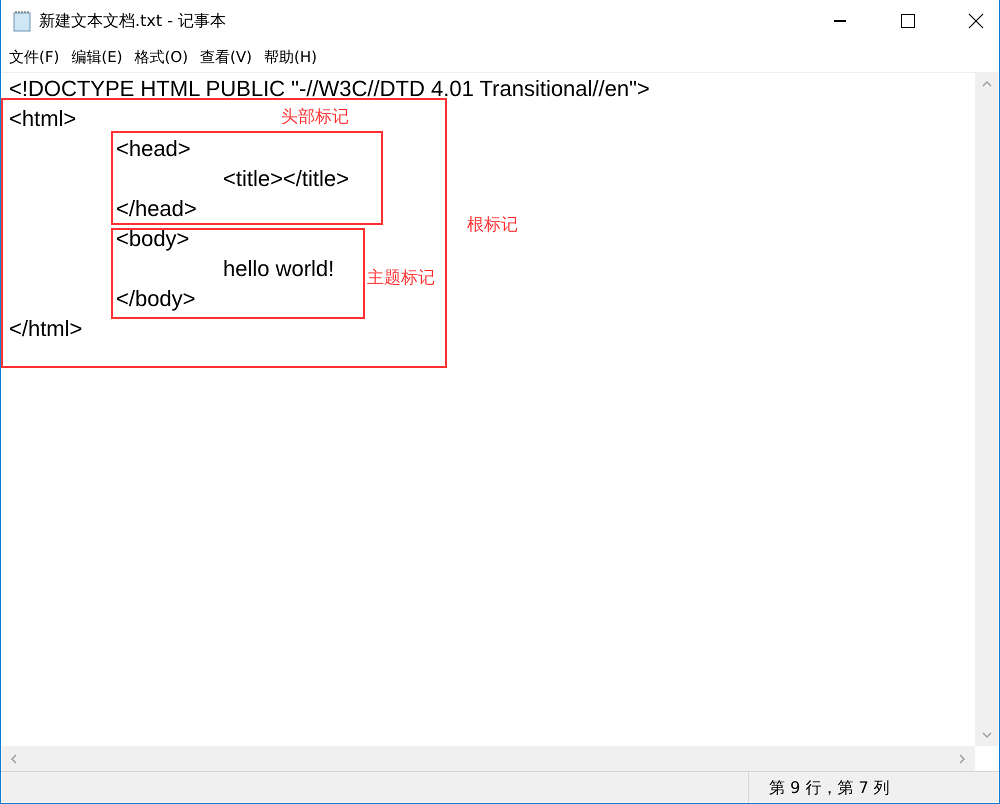 The width and height of the screenshot is (1000, 804). What do you see at coordinates (290, 57) in the screenshot?
I see `menu-item: 帮助(H)` at bounding box center [290, 57].